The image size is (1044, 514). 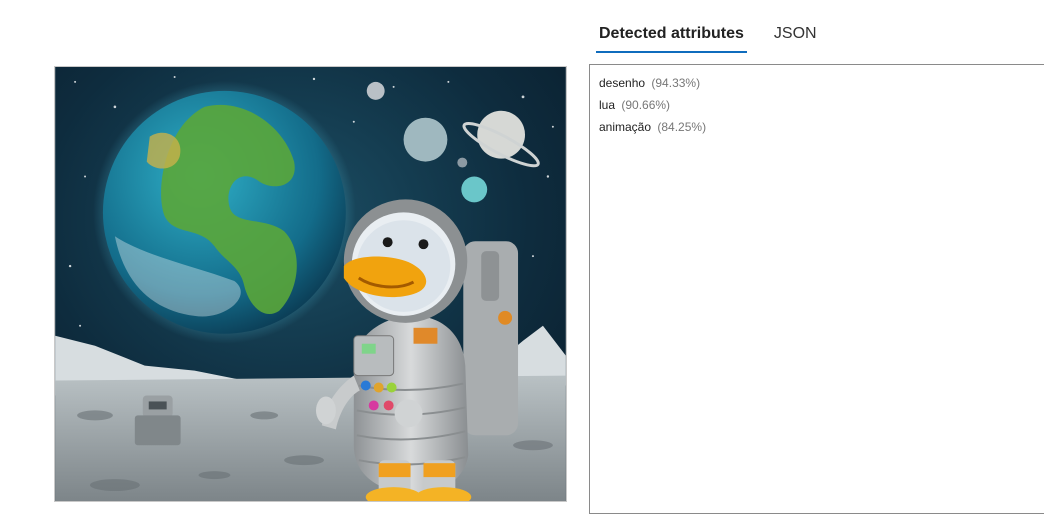 What do you see at coordinates (625, 127) in the screenshot?
I see `attribute-name: animação` at bounding box center [625, 127].